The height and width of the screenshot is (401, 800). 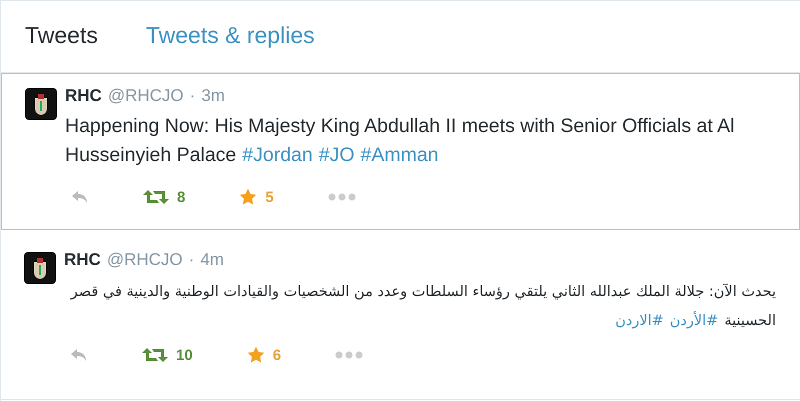 What do you see at coordinates (694, 321) in the screenshot?
I see `hashtag-link: #الأردن` at bounding box center [694, 321].